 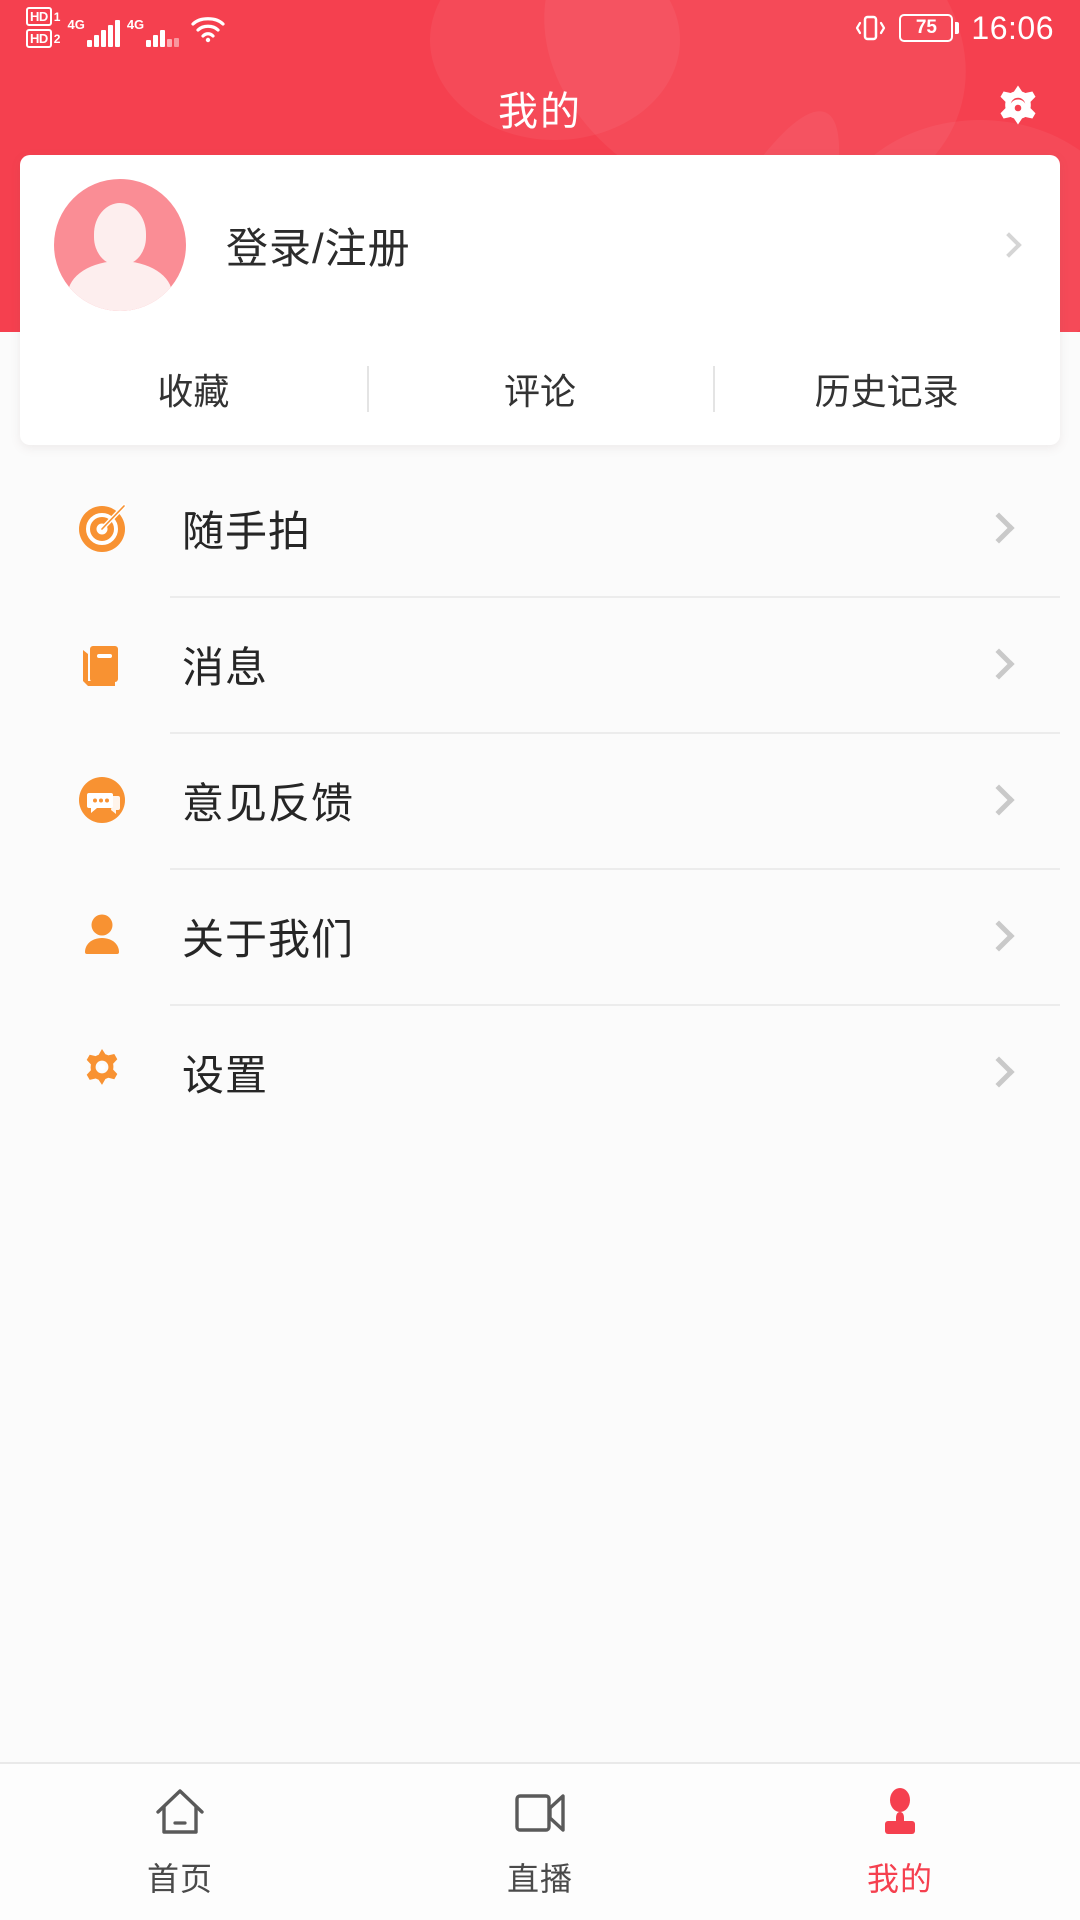 I want to click on page-title: 我的, so click(x=540, y=112).